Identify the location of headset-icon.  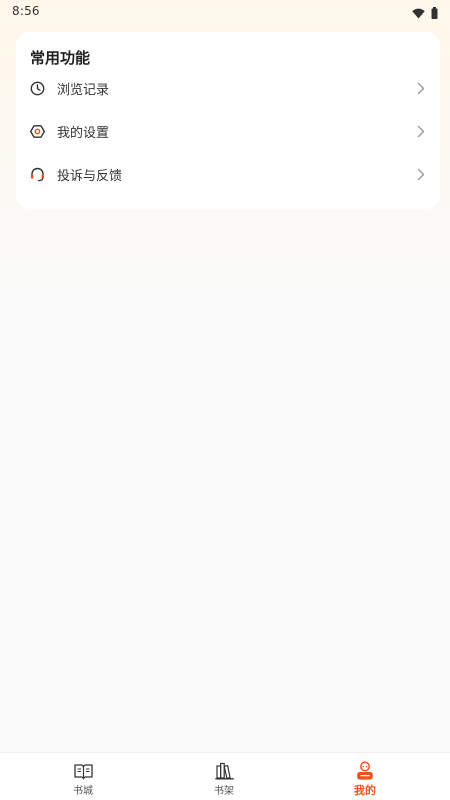
(37, 174).